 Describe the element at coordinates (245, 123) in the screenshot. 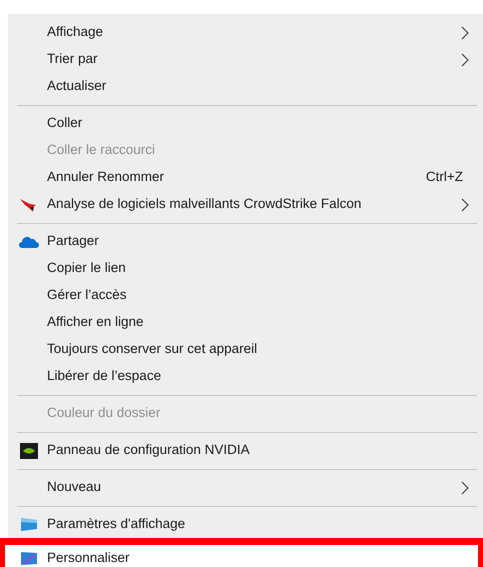

I see `menu-item: Coller` at that location.